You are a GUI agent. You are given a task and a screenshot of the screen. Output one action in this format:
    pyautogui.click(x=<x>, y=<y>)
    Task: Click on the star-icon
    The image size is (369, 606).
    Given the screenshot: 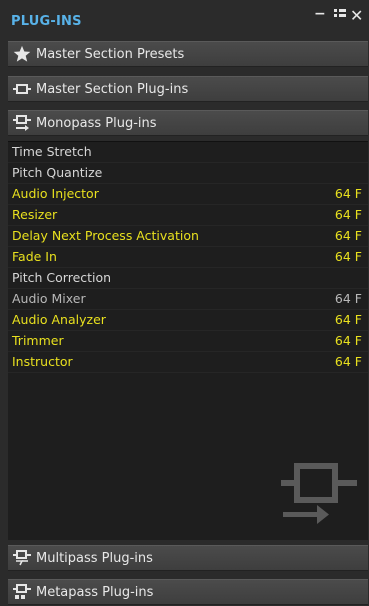 What is the action you would take?
    pyautogui.click(x=22, y=54)
    